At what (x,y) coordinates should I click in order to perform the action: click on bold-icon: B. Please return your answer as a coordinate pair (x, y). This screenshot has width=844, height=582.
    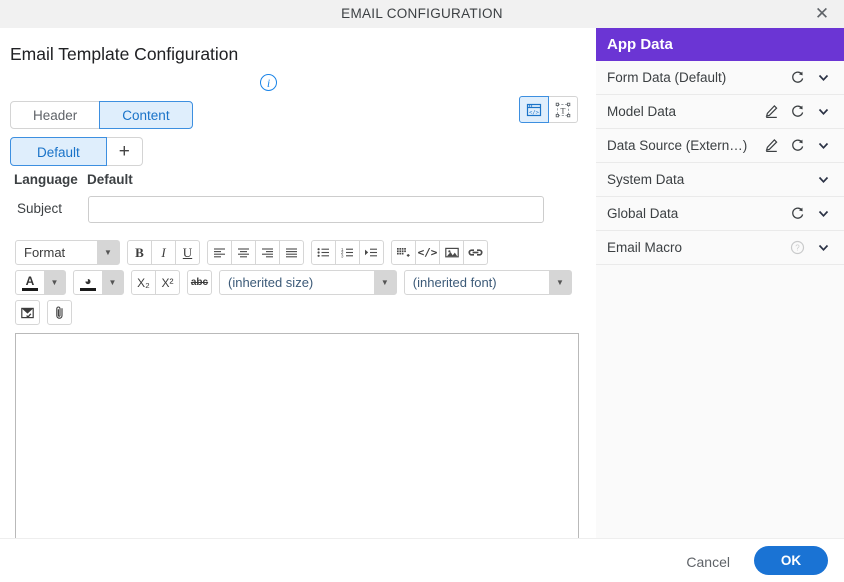
    Looking at the image, I should click on (139, 252).